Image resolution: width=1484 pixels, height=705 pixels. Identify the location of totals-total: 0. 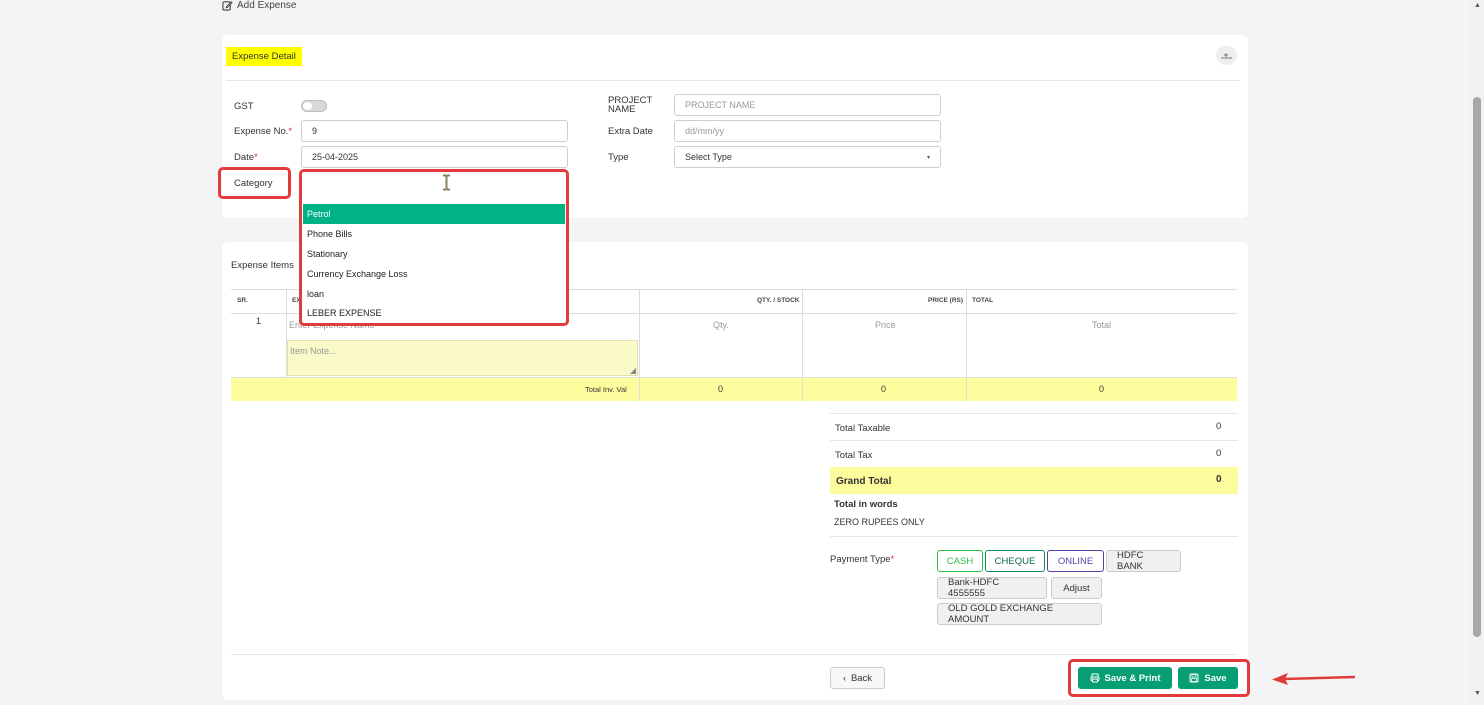
(1102, 389).